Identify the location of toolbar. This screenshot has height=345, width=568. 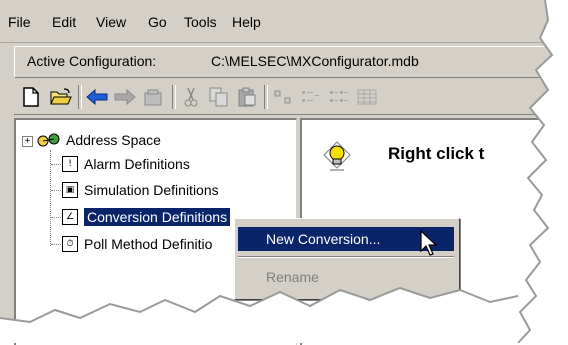
(291, 97).